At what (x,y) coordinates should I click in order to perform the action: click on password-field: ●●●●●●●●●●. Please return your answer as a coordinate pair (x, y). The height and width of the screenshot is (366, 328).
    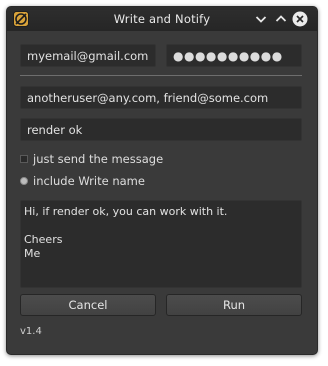
    Looking at the image, I should click on (234, 55).